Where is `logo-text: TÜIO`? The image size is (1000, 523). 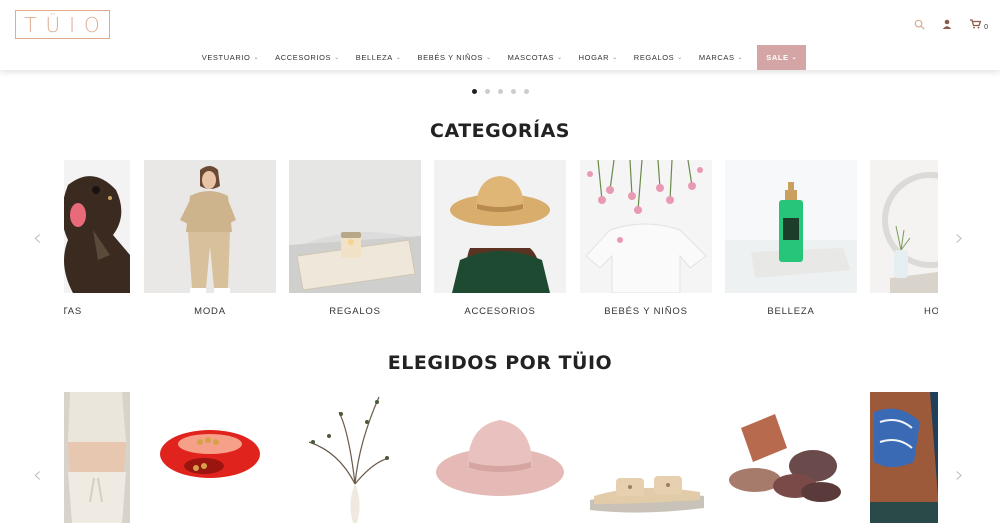 logo-text: TÜIO is located at coordinates (66, 24).